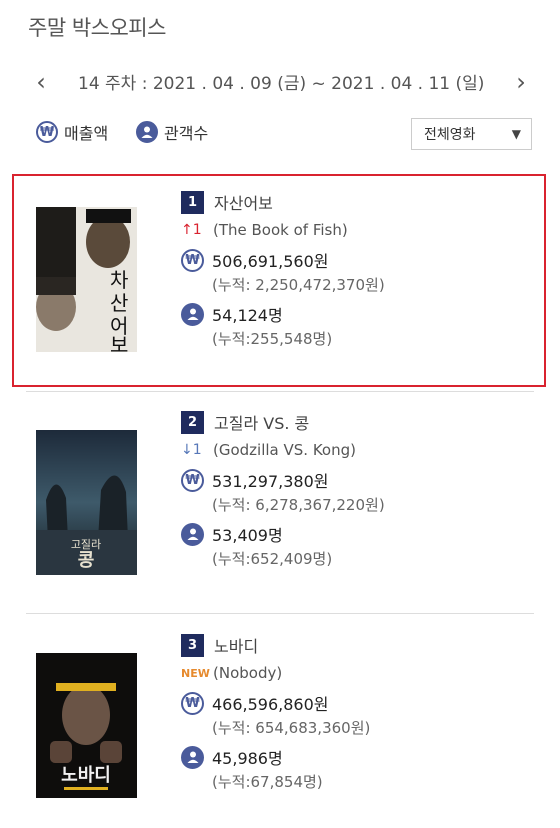  I want to click on page-title: 주말 박스오피스, so click(97, 28).